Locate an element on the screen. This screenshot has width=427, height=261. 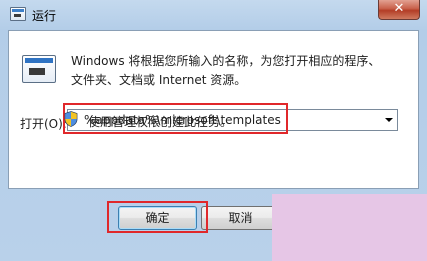
open-label: 打开(O): is located at coordinates (43, 124).